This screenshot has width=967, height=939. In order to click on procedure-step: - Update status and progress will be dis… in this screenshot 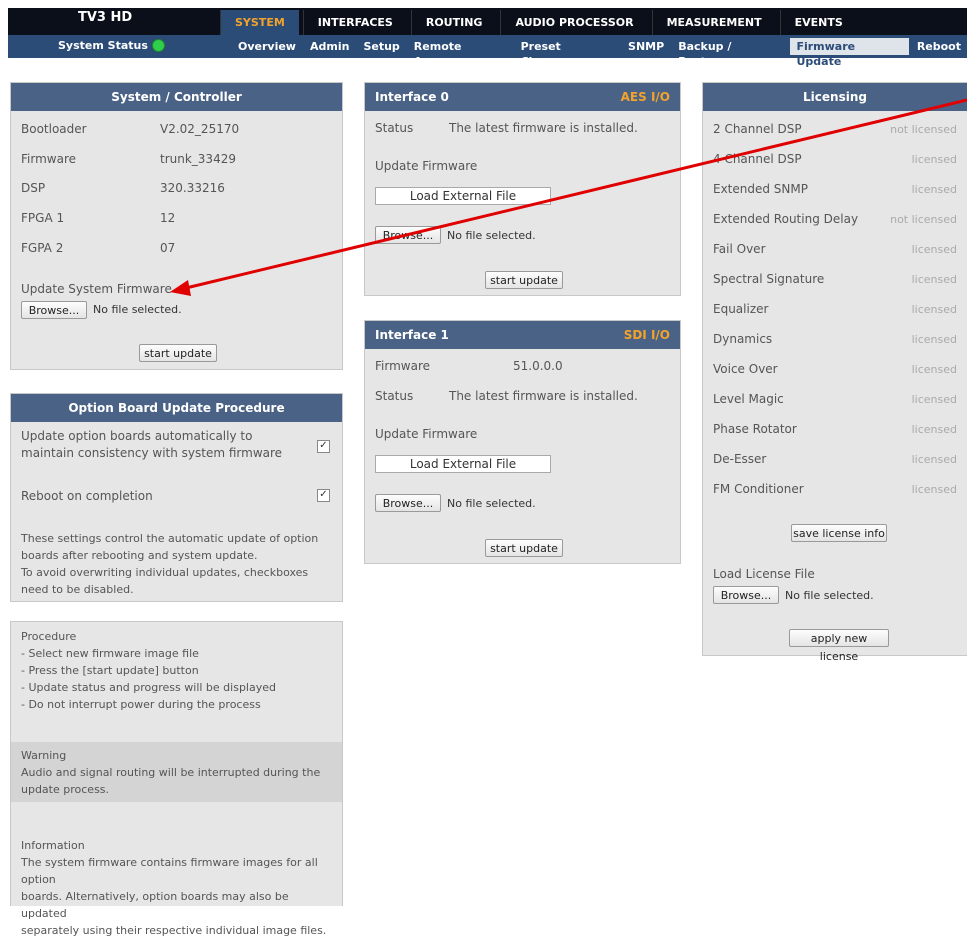, I will do `click(148, 687)`.